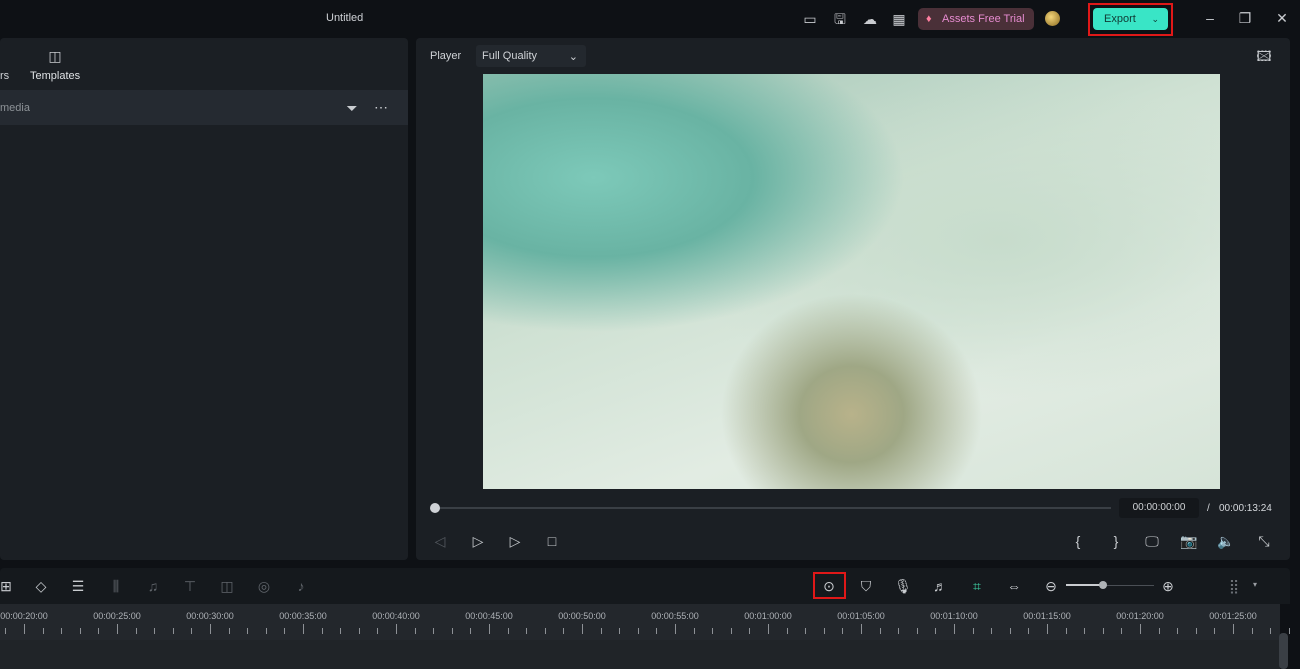  What do you see at coordinates (352, 108) in the screenshot?
I see `filter-icon: ⏷` at bounding box center [352, 108].